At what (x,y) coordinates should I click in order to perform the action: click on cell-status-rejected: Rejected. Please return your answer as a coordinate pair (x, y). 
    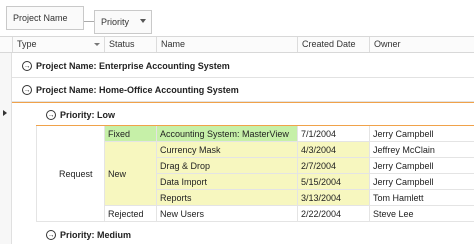
    Looking at the image, I should click on (130, 214).